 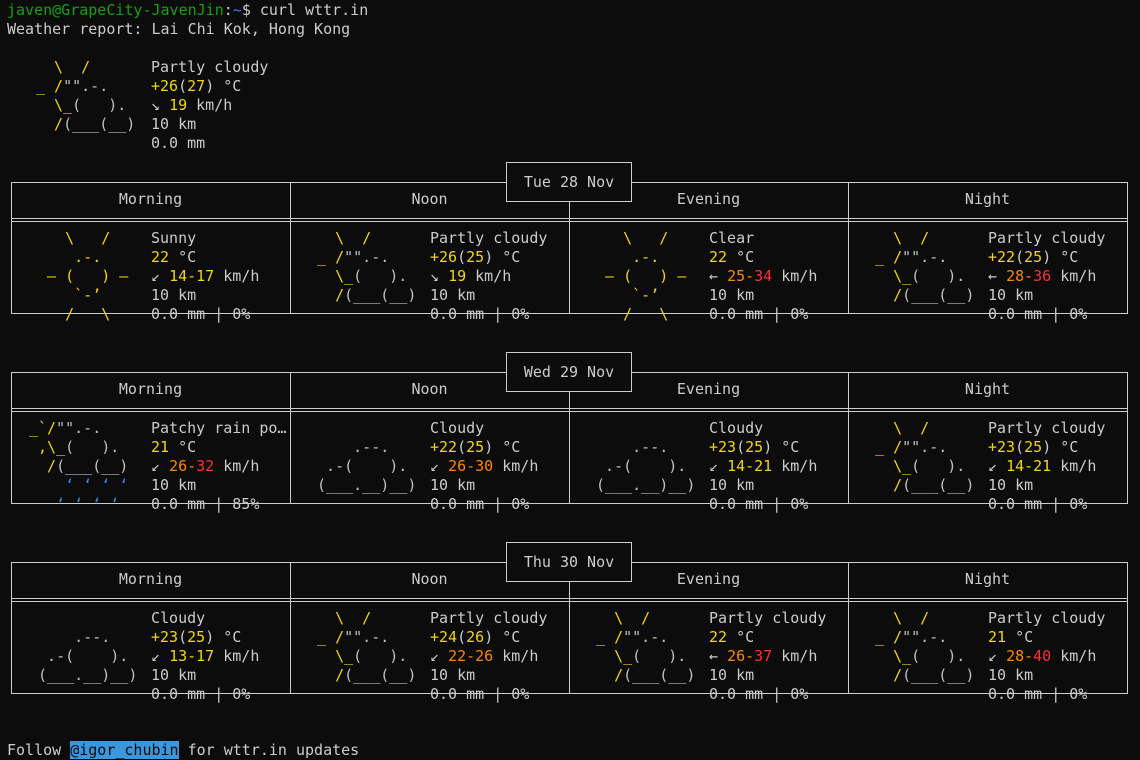 What do you see at coordinates (429, 199) in the screenshot?
I see `period-noon: Noon` at bounding box center [429, 199].